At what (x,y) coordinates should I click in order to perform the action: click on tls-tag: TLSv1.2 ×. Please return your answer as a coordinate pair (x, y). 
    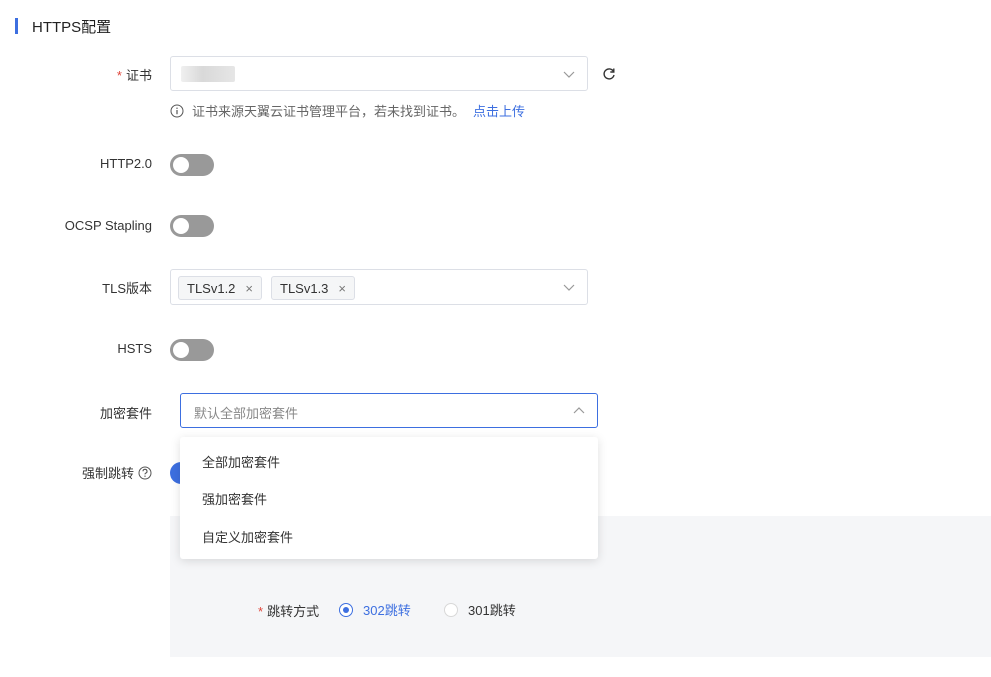
    Looking at the image, I should click on (220, 288).